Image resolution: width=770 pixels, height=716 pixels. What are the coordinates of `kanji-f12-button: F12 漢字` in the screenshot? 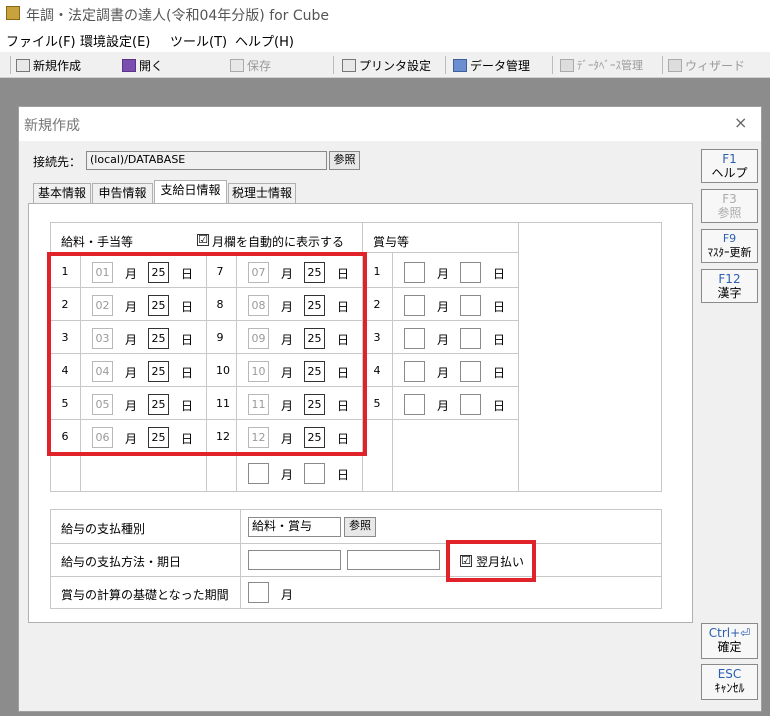 It's located at (729, 286).